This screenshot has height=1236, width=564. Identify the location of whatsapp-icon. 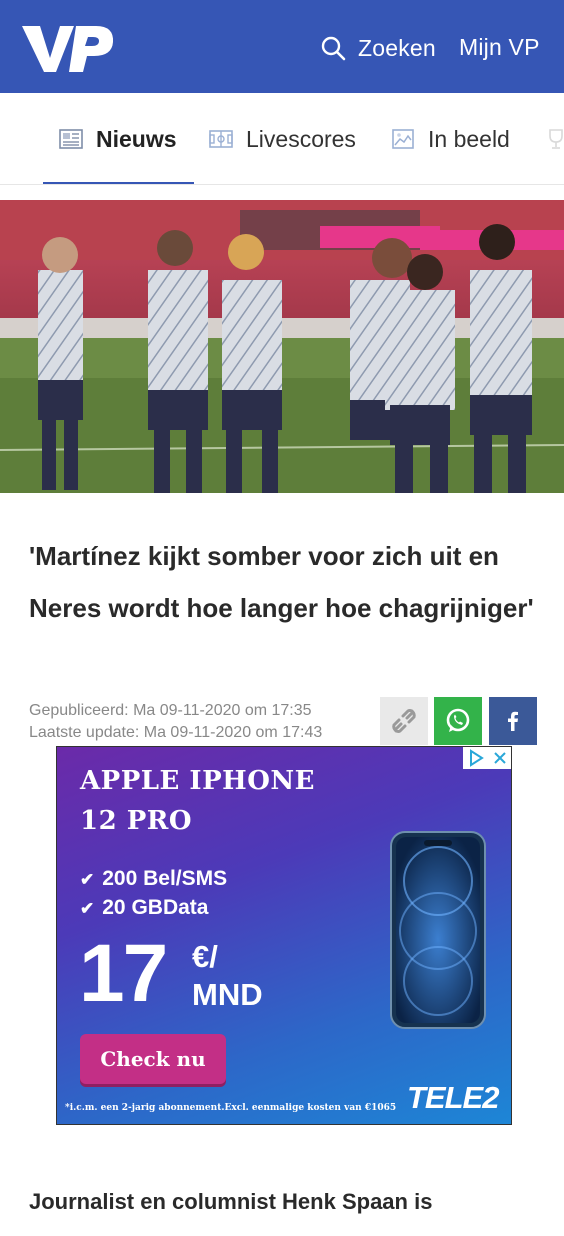
(458, 720).